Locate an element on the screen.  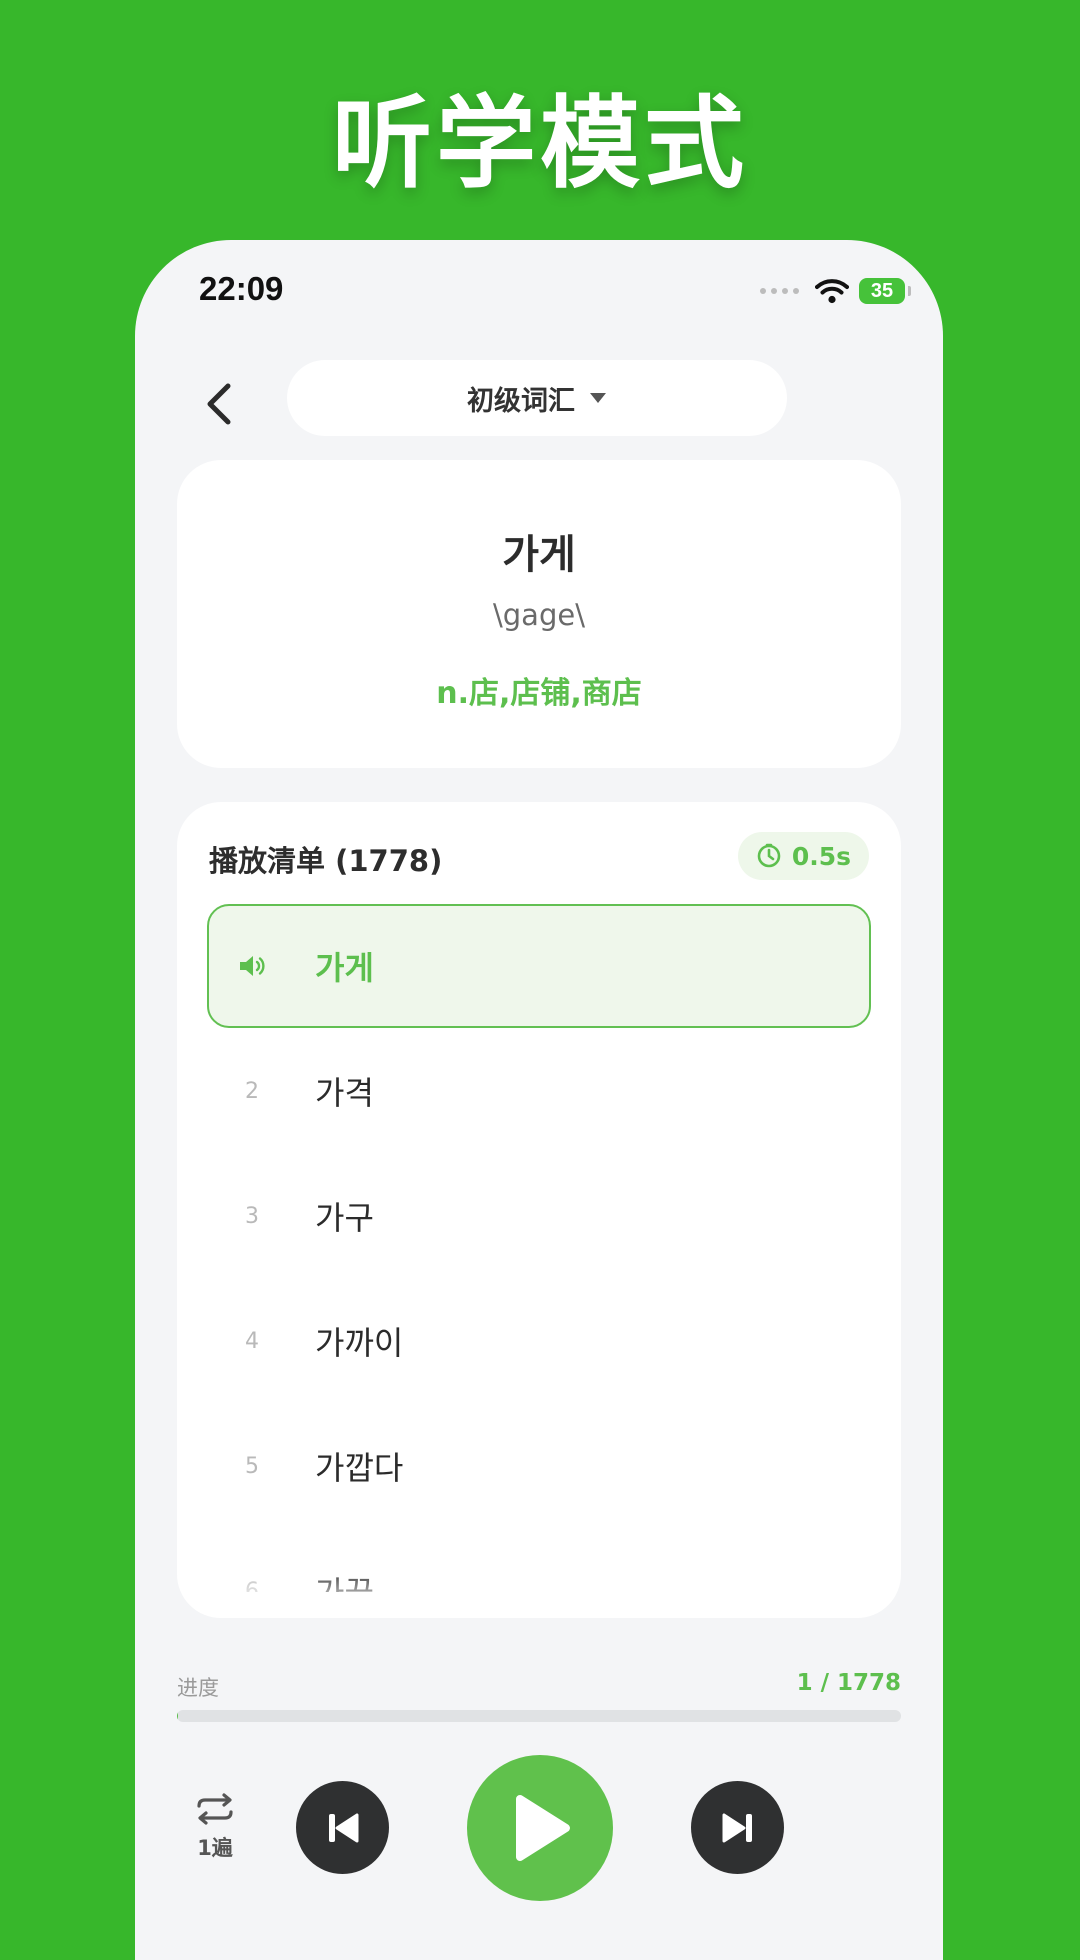
next-button is located at coordinates (737, 1827).